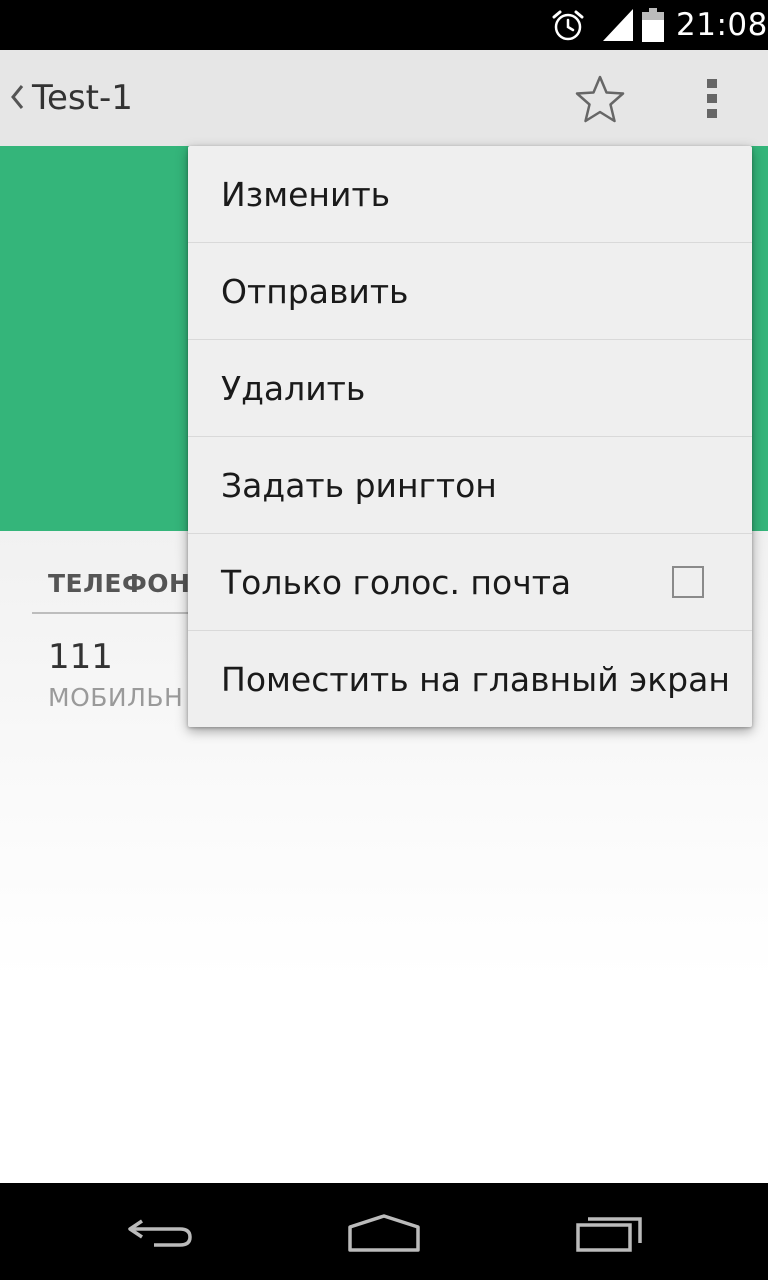 The height and width of the screenshot is (1280, 768). What do you see at coordinates (470, 291) in the screenshot?
I see `menu-item-share: Отправить` at bounding box center [470, 291].